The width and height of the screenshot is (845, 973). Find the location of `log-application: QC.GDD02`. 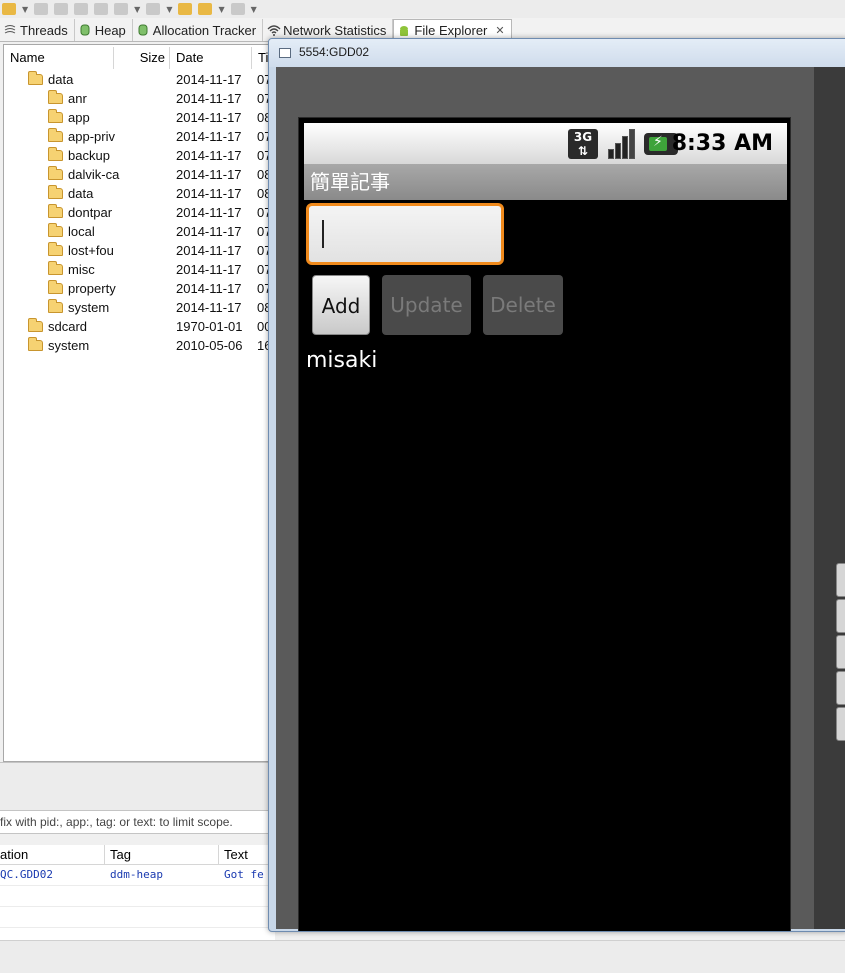

log-application: QC.GDD02 is located at coordinates (26, 874).